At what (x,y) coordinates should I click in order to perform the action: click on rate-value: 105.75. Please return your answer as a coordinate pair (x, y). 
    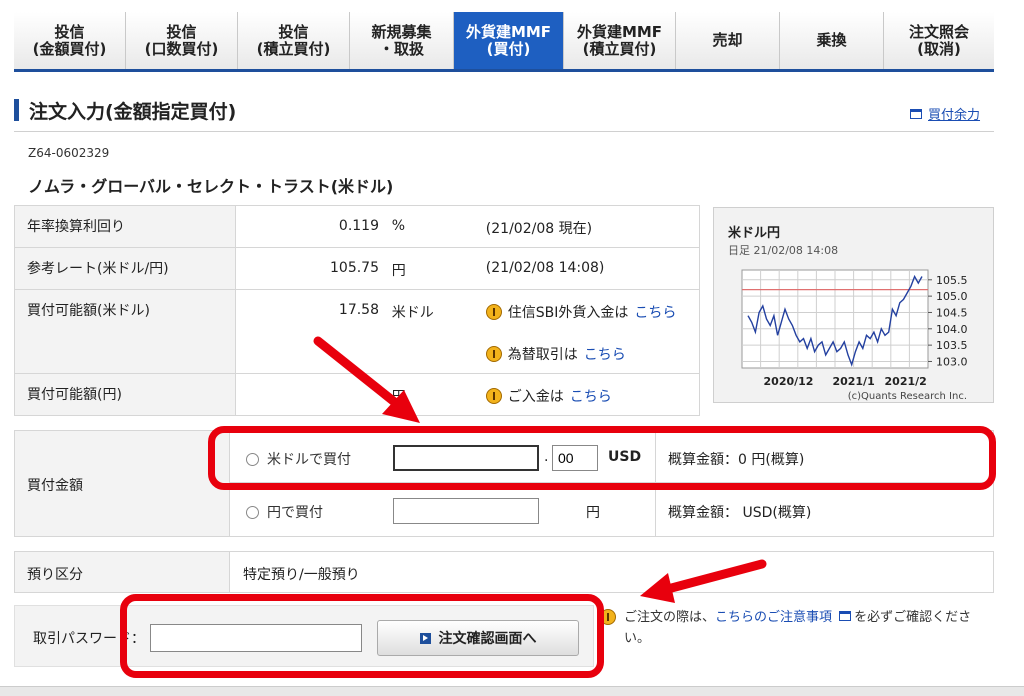
    Looking at the image, I should click on (354, 268).